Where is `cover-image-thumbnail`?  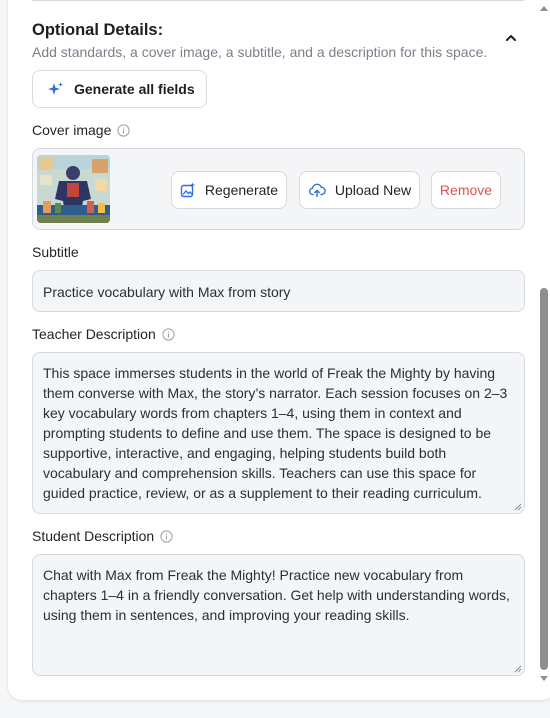
cover-image-thumbnail is located at coordinates (73, 189).